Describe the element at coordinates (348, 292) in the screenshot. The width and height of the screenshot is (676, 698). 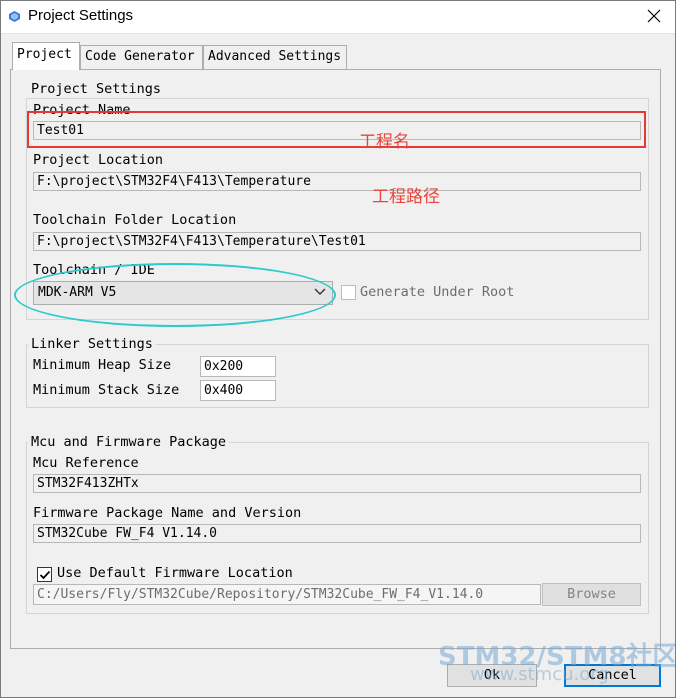
I see `generate-under-root-checkbox` at that location.